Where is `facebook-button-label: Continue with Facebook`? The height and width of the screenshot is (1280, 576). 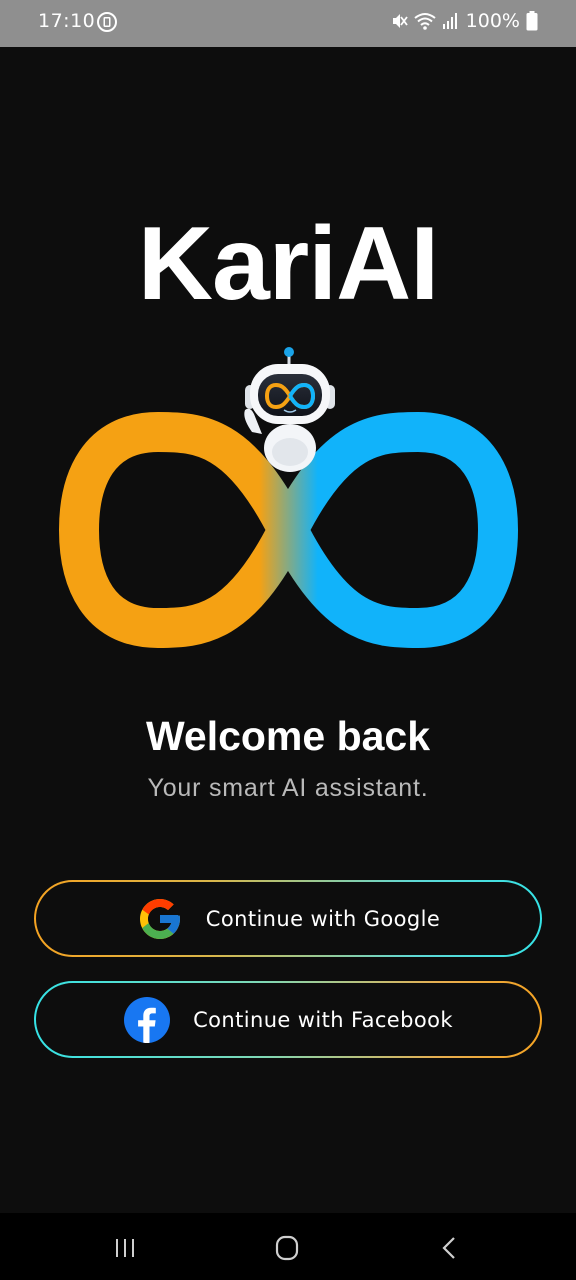
facebook-button-label: Continue with Facebook is located at coordinates (323, 1019).